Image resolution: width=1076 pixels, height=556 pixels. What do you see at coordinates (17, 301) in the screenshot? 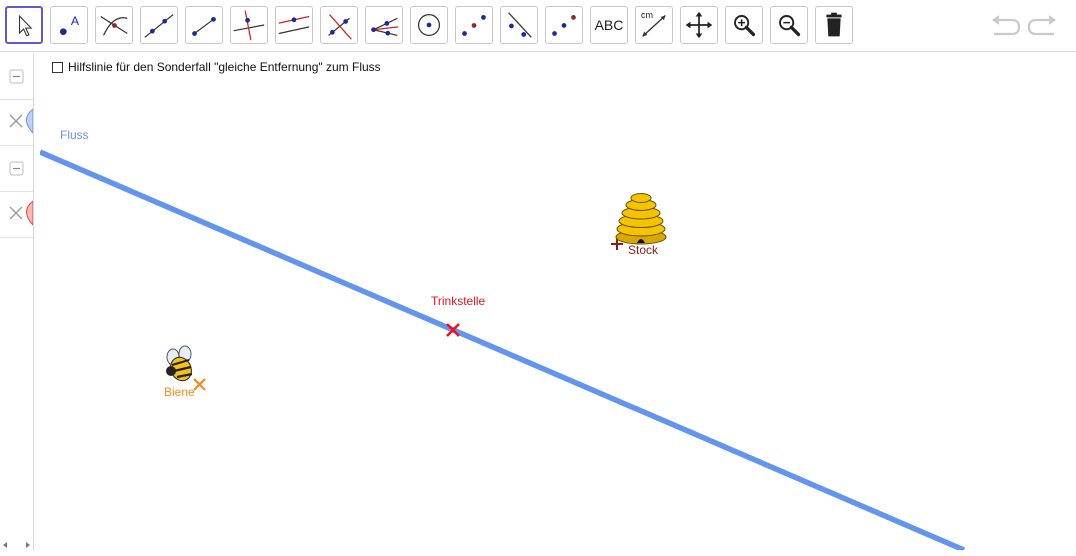
I see `algebra-panel` at bounding box center [17, 301].